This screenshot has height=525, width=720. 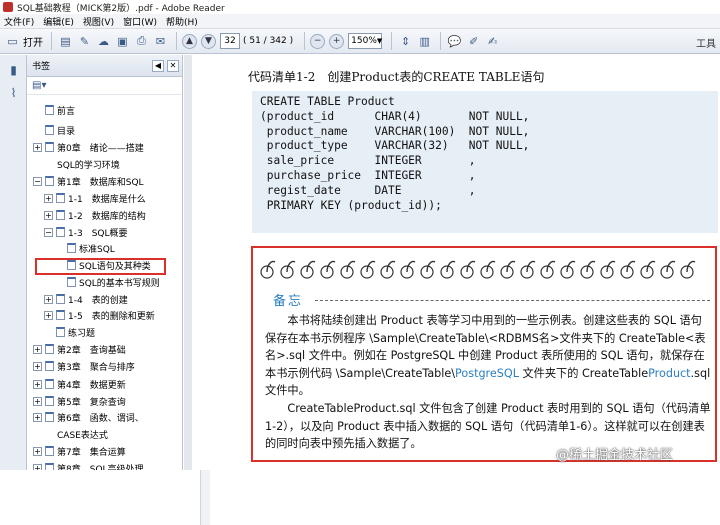 What do you see at coordinates (395, 146) in the screenshot?
I see `code-line: product_type VARCHAR(32) NOT NULL,` at bounding box center [395, 146].